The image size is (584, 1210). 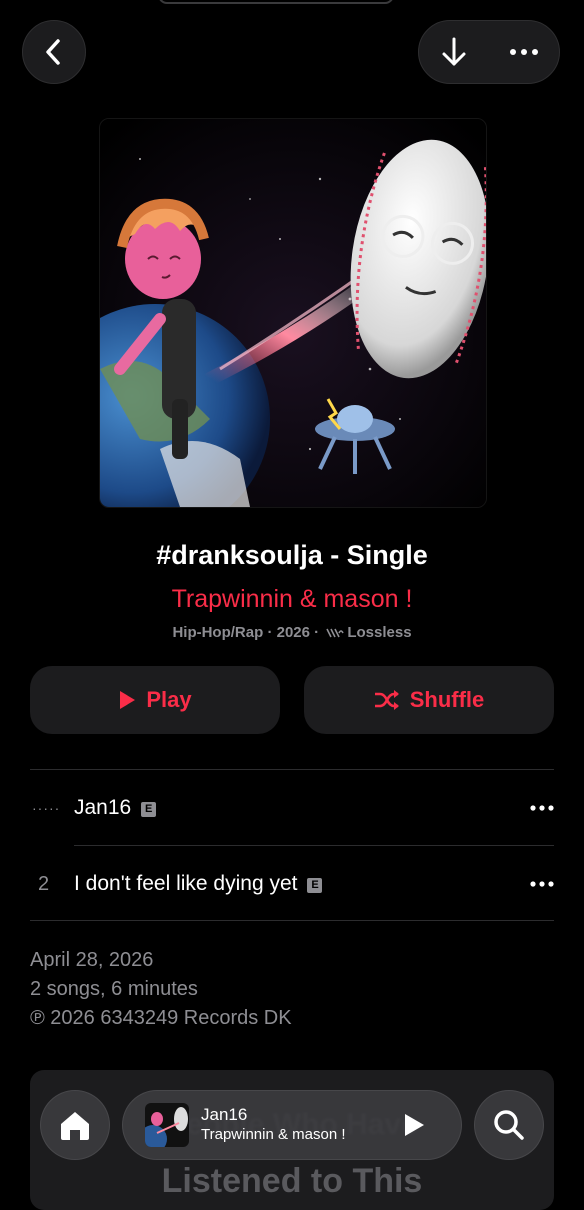 What do you see at coordinates (276, 2) in the screenshot?
I see `top-indicator` at bounding box center [276, 2].